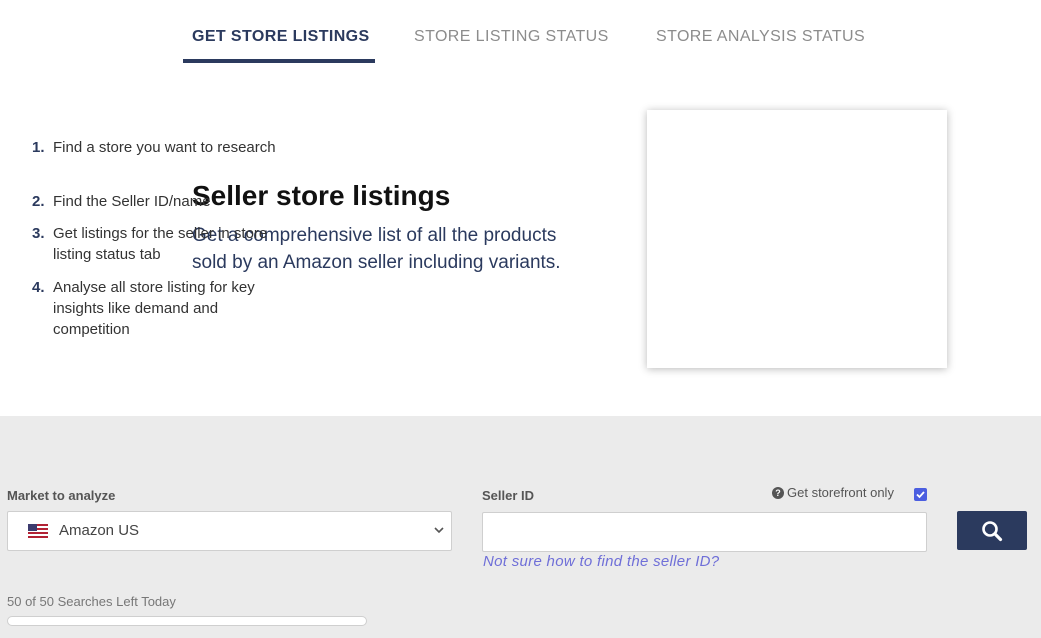  I want to click on checkmark-icon, so click(920, 495).